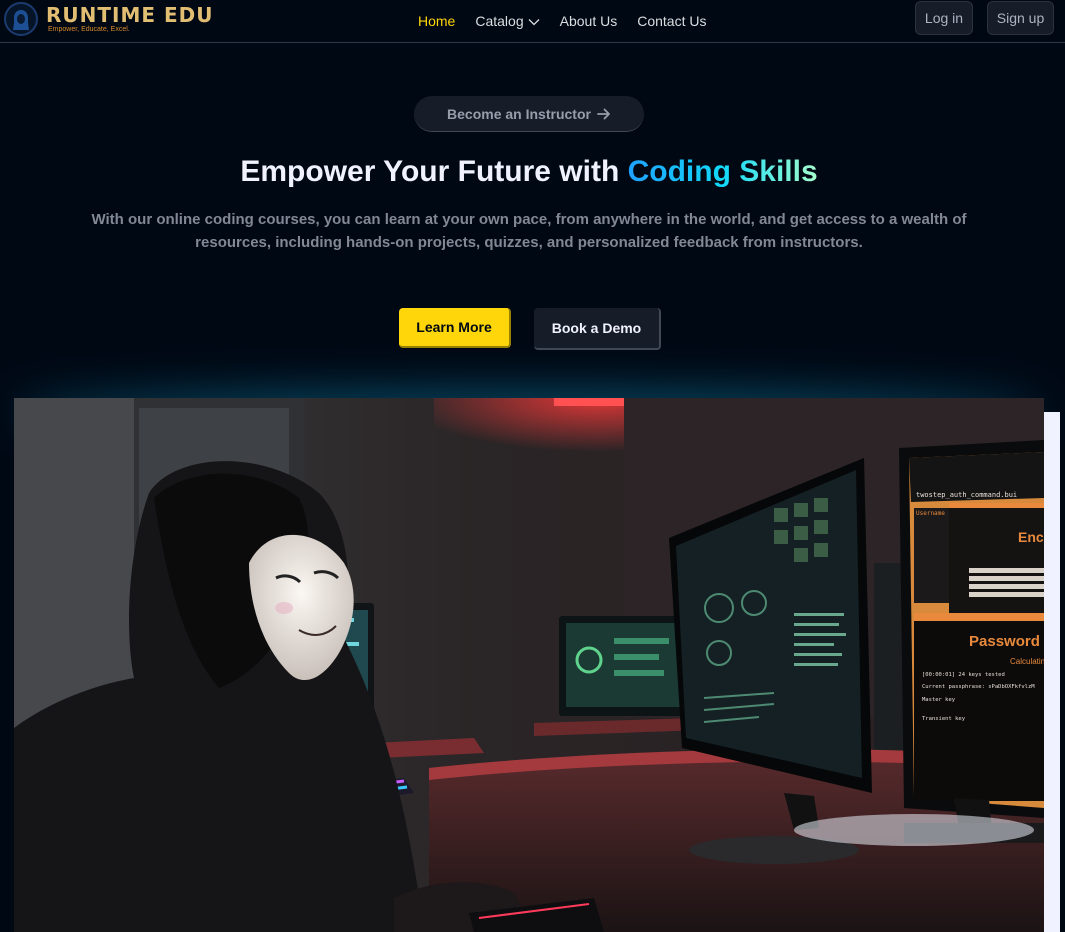 Image resolution: width=1065 pixels, height=932 pixels. I want to click on screen-text-username: Username, so click(930, 513).